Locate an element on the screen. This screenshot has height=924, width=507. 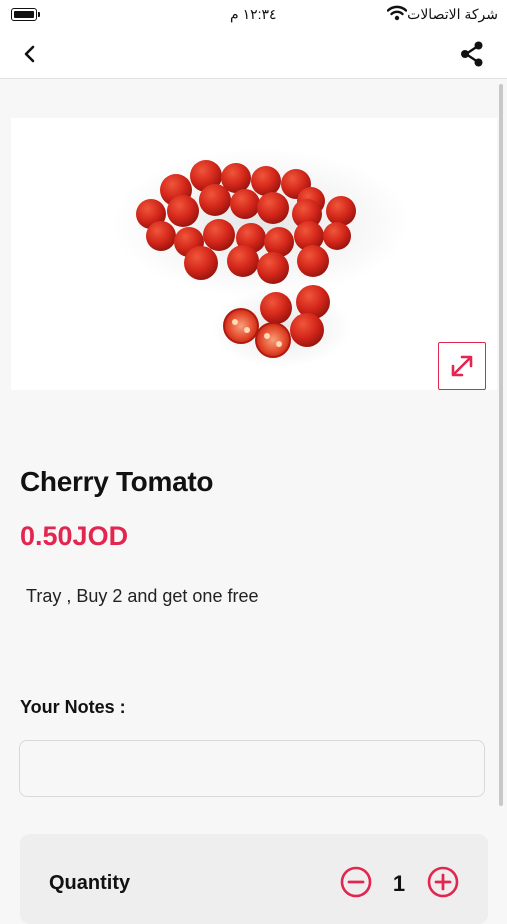
share-button is located at coordinates (472, 54).